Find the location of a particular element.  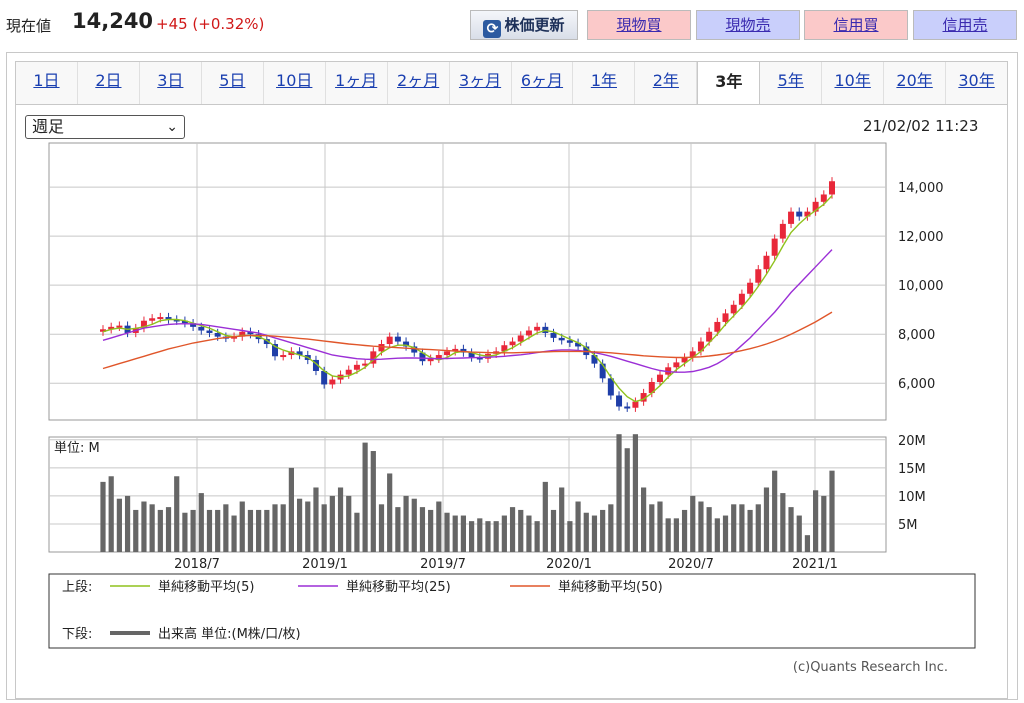

legend-ma5-label: 単純移動平均(5) is located at coordinates (206, 587).